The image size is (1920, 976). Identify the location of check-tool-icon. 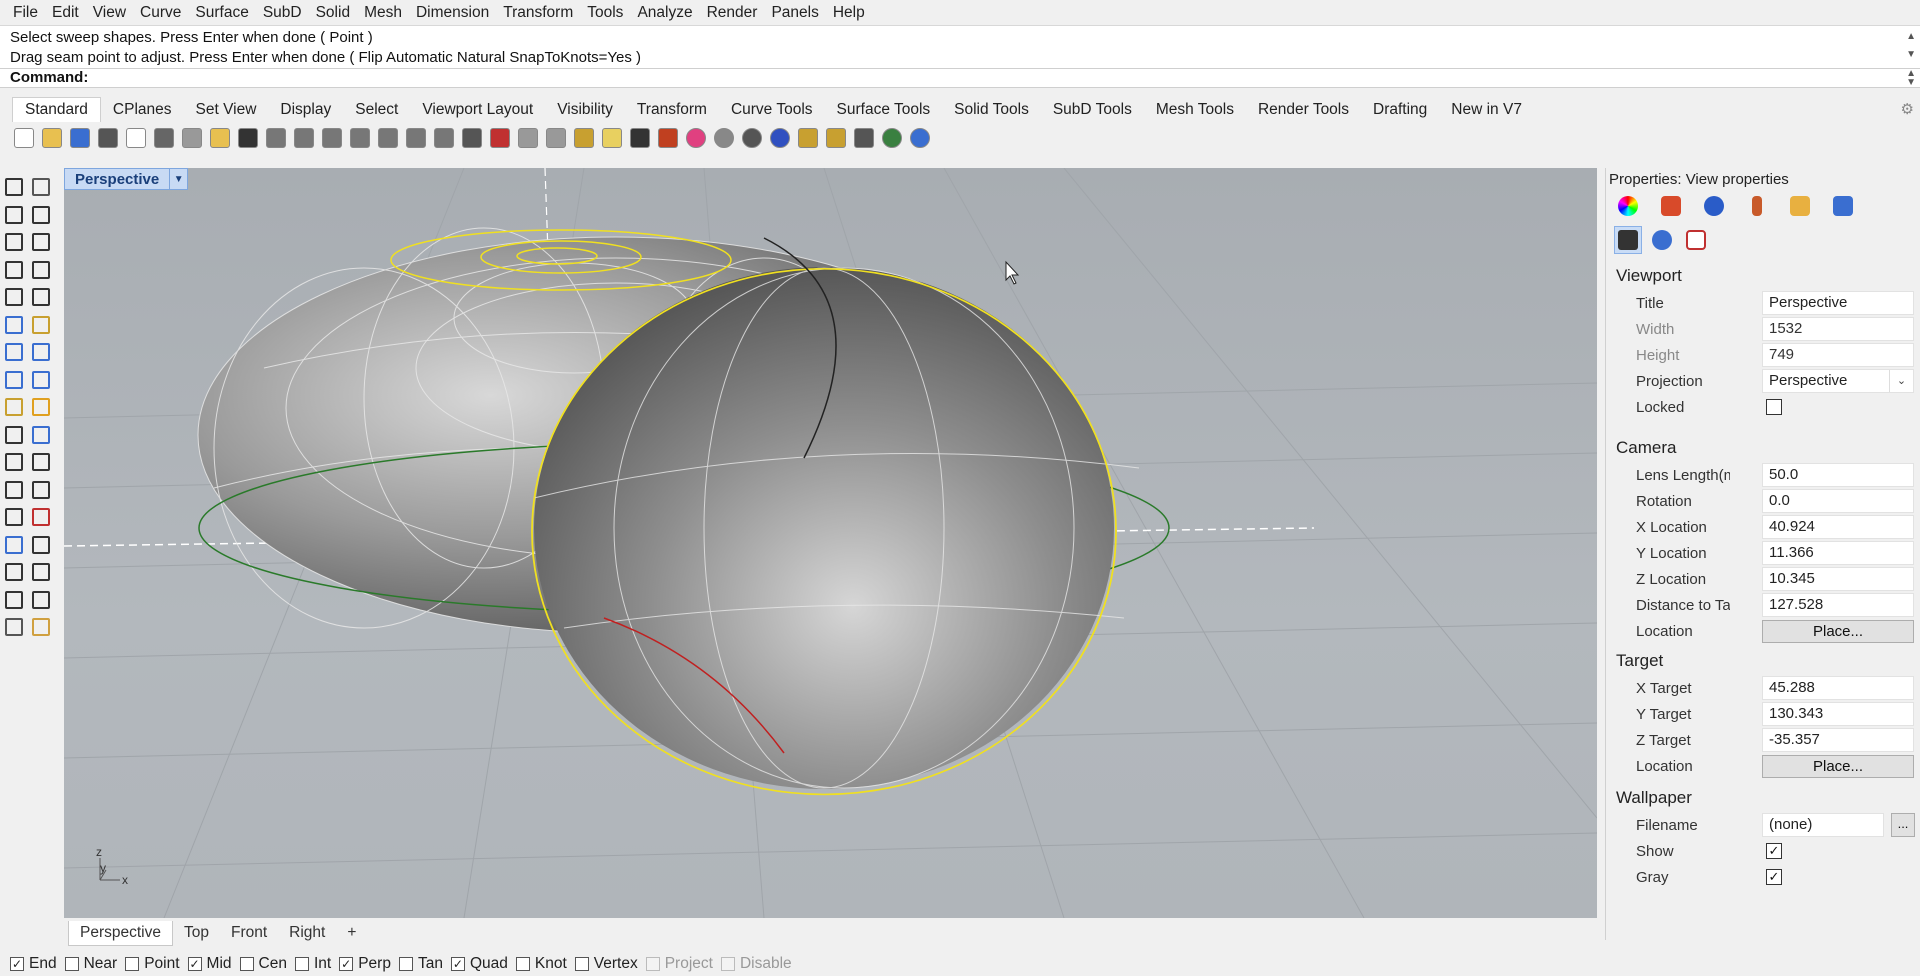
(41, 545).